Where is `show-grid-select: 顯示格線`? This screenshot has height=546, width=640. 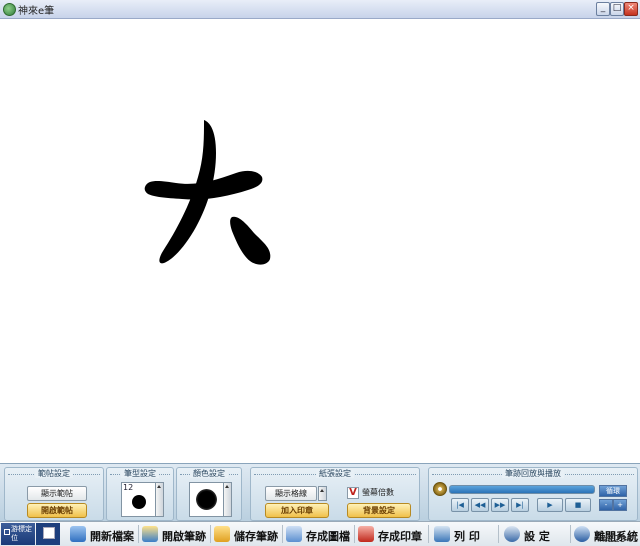 show-grid-select: 顯示格線 is located at coordinates (291, 493).